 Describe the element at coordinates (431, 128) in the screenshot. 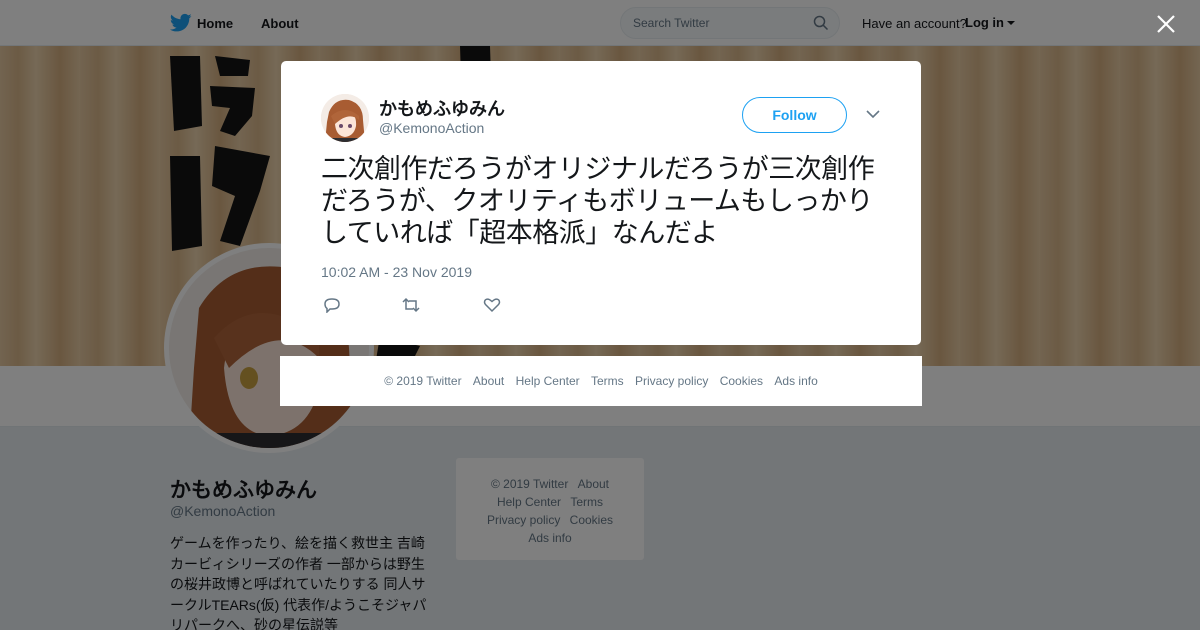

I see `tweet-author-handle: @KemonoAction` at that location.